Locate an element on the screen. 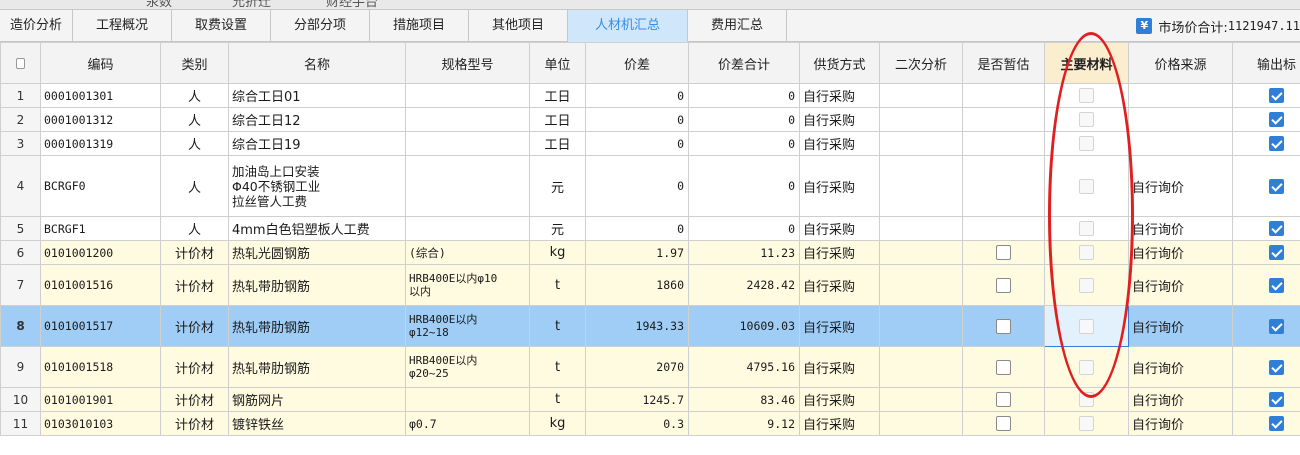 Image resolution: width=1300 pixels, height=455 pixels. cell-code: 0001001319 is located at coordinates (100, 143).